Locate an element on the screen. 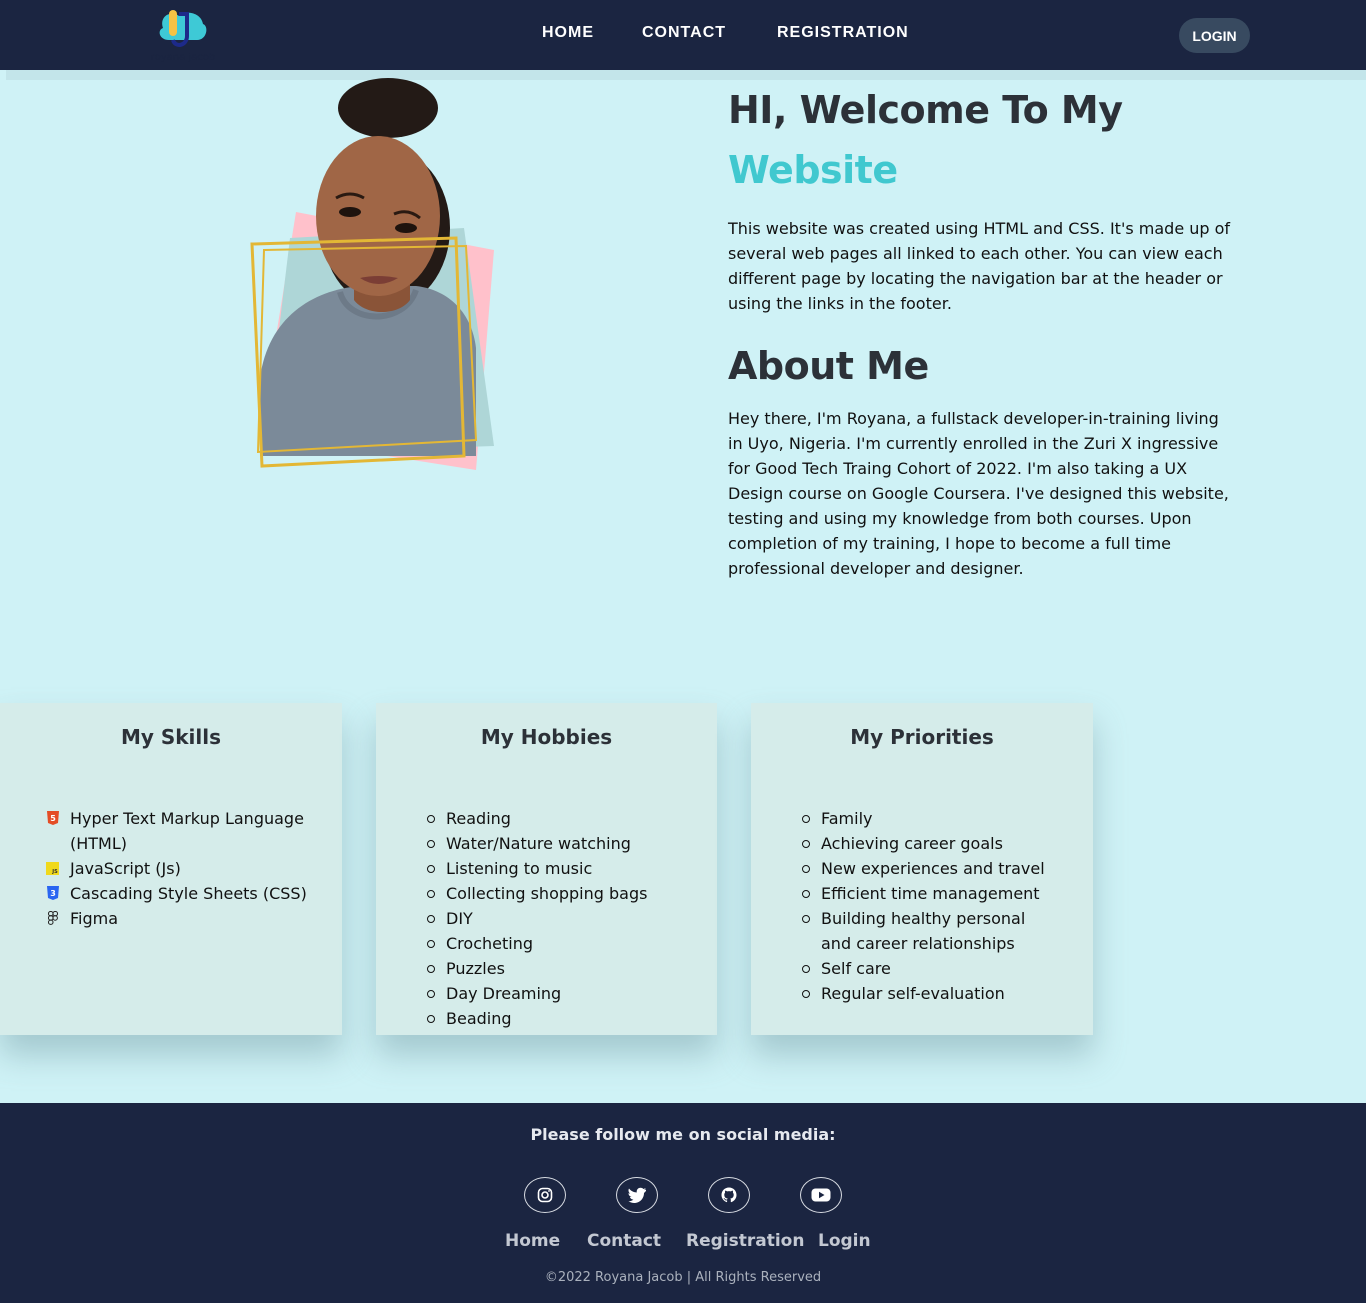 The image size is (1366, 1303). profile-photo is located at coordinates (372, 274).